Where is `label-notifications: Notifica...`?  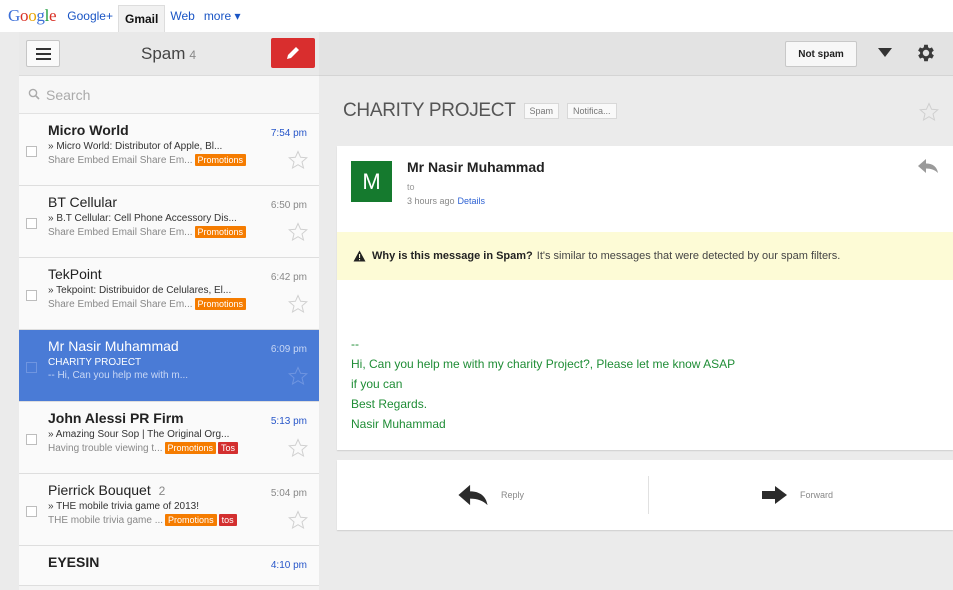
label-notifications: Notifica... is located at coordinates (592, 111).